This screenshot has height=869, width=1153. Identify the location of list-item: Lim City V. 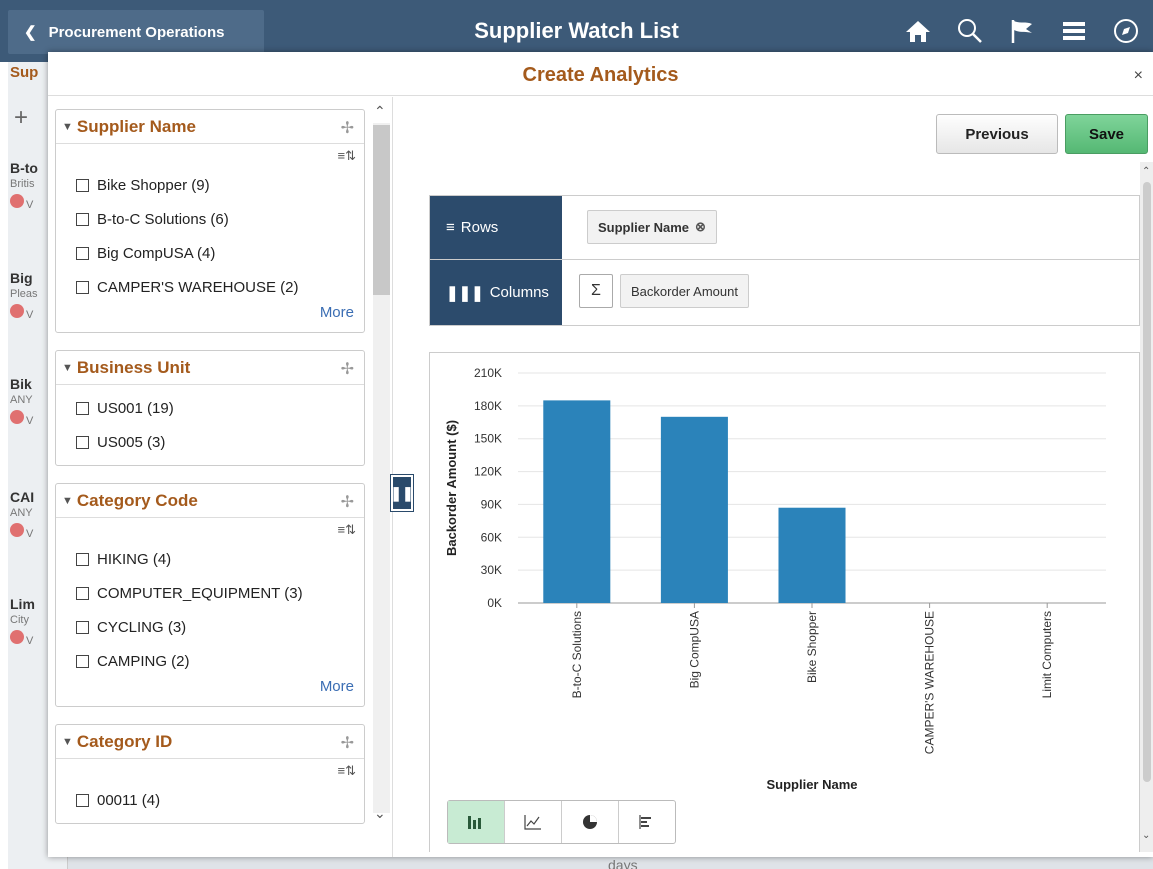
(22, 621).